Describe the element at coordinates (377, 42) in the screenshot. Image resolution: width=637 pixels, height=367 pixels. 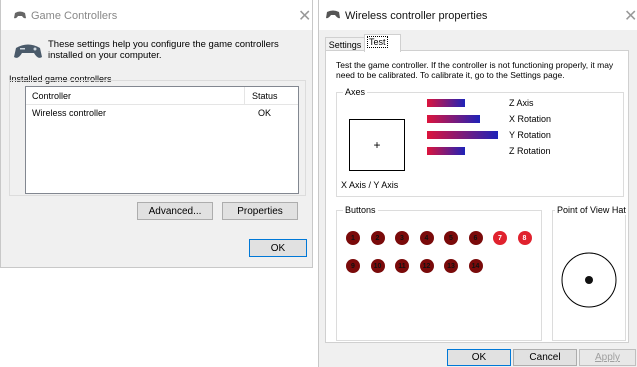
I see `tab-test-label: Test` at that location.